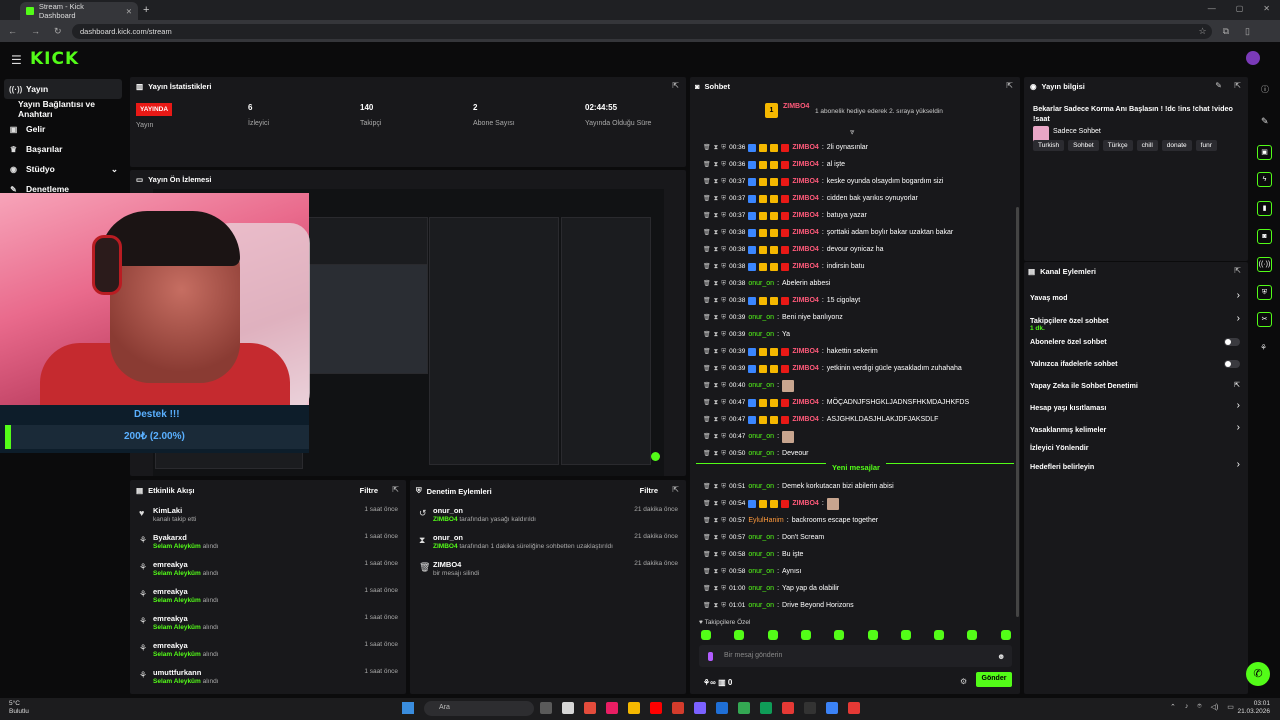 The image size is (1280, 720). I want to click on browser-tab: Stream - Kick Dashboard ✕, so click(79, 11).